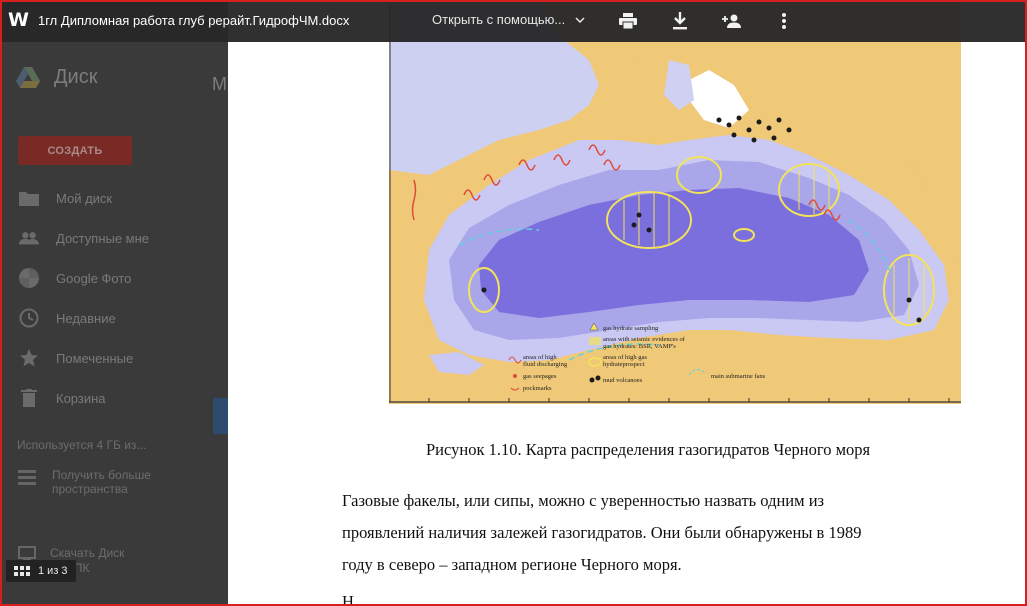  I want to click on drive-header-letter: М, so click(219, 84).